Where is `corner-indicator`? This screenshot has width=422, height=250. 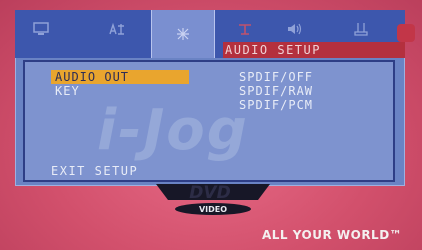 corner-indicator is located at coordinates (406, 33).